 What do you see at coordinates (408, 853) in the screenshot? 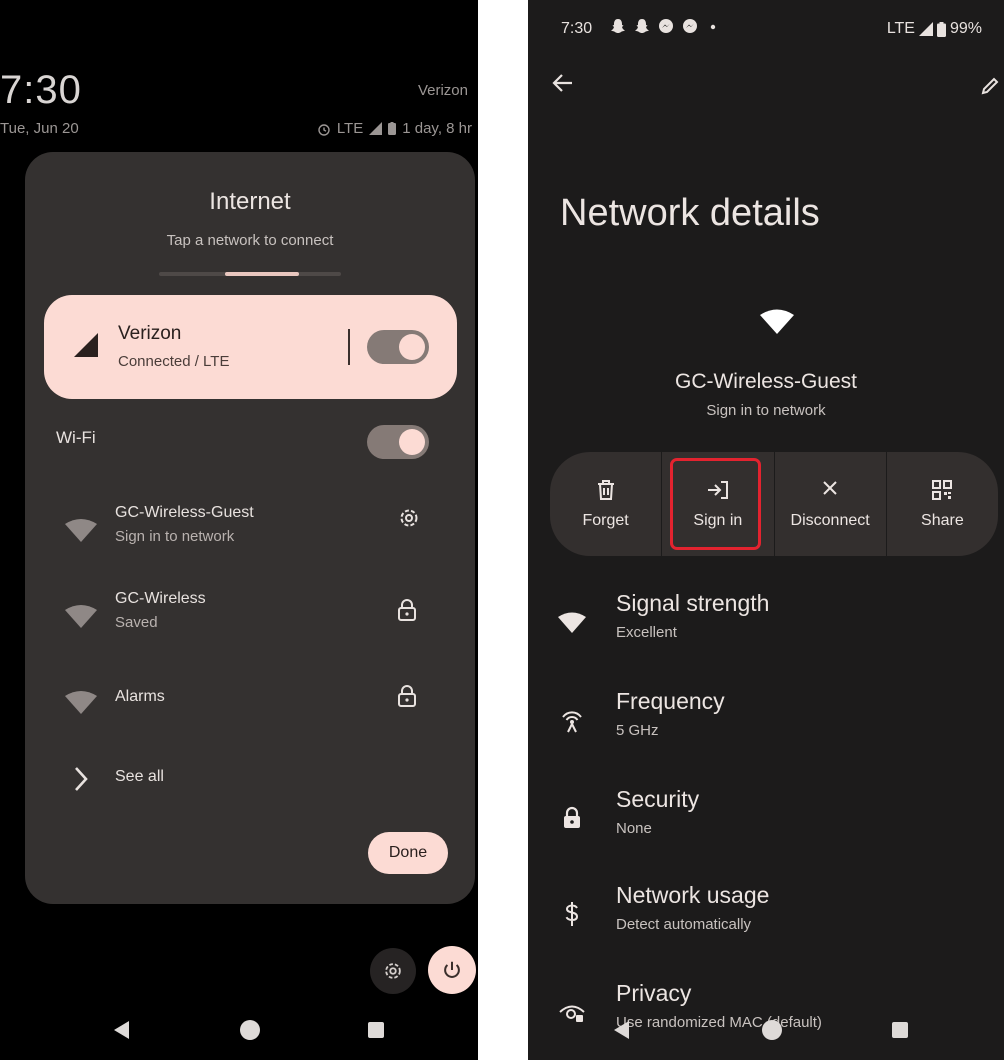
I see `done-button: Done` at bounding box center [408, 853].